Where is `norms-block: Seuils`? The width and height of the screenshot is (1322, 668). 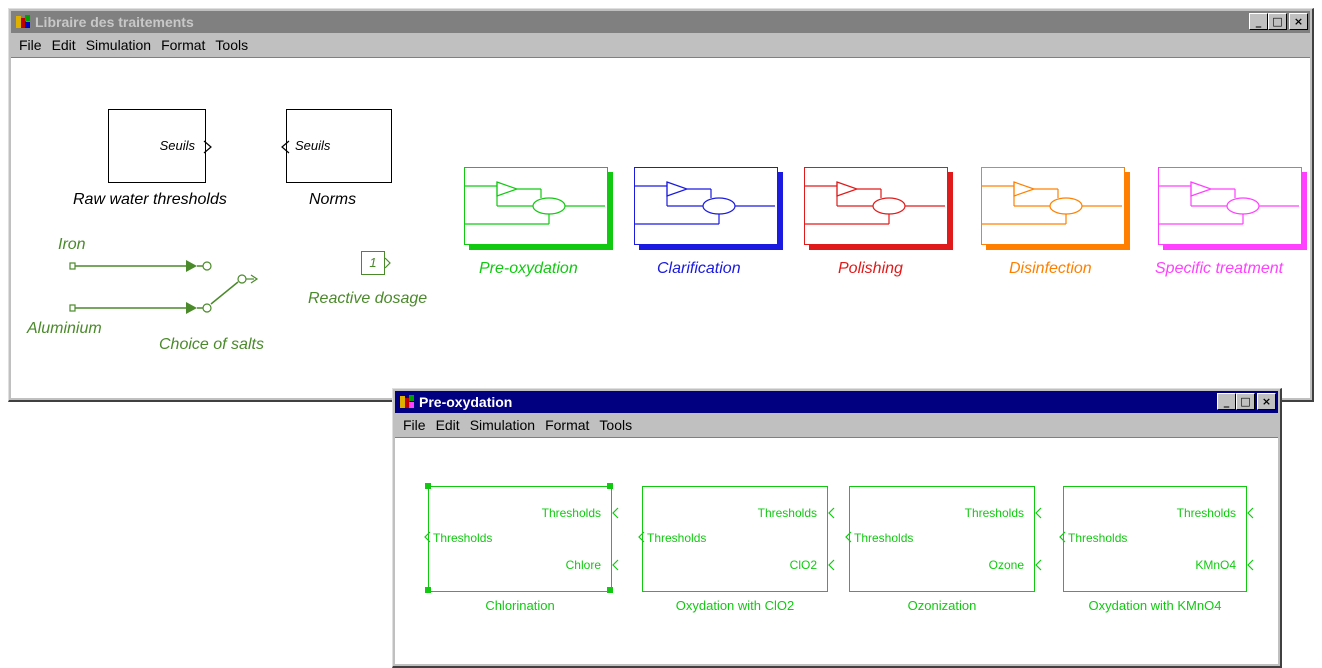
norms-block: Seuils is located at coordinates (336, 146).